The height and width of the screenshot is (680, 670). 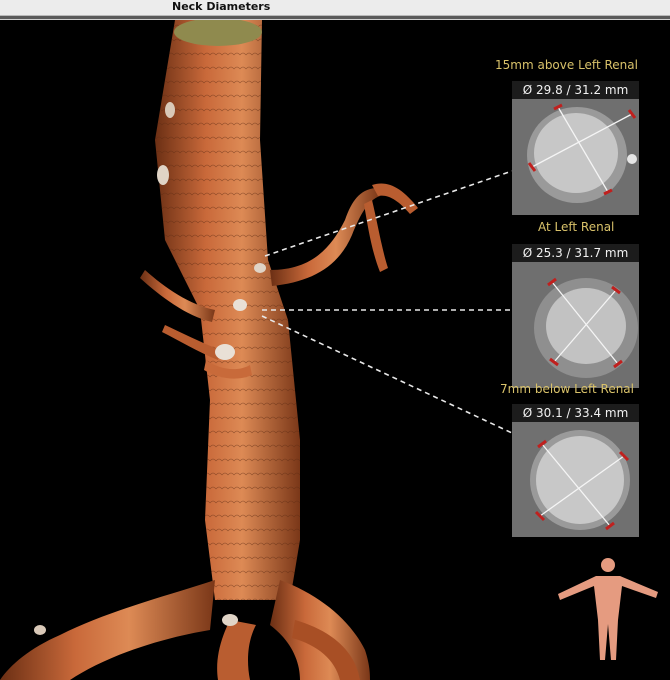 I want to click on measurement-label-above: 15mm above Left Renal, so click(x=566, y=65).